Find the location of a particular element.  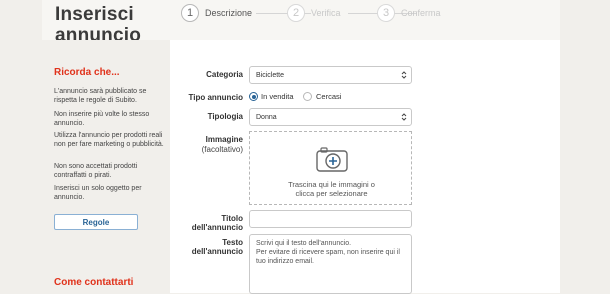

step-label: Conferma is located at coordinates (421, 13).